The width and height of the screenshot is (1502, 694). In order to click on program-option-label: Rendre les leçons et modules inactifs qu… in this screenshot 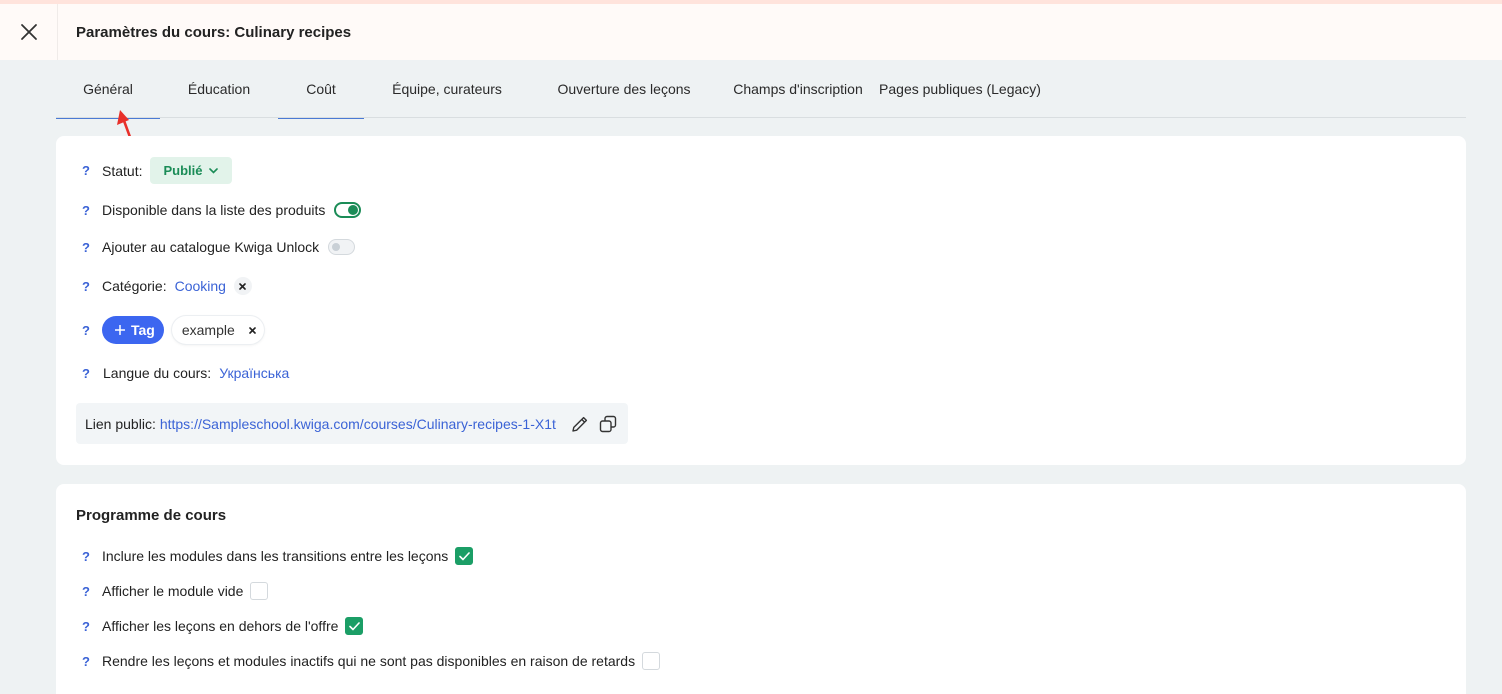, I will do `click(369, 661)`.